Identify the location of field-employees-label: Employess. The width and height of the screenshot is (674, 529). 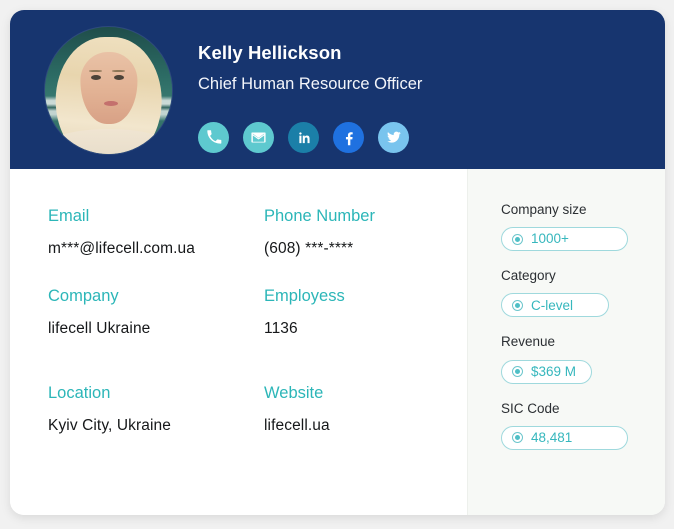
(304, 296).